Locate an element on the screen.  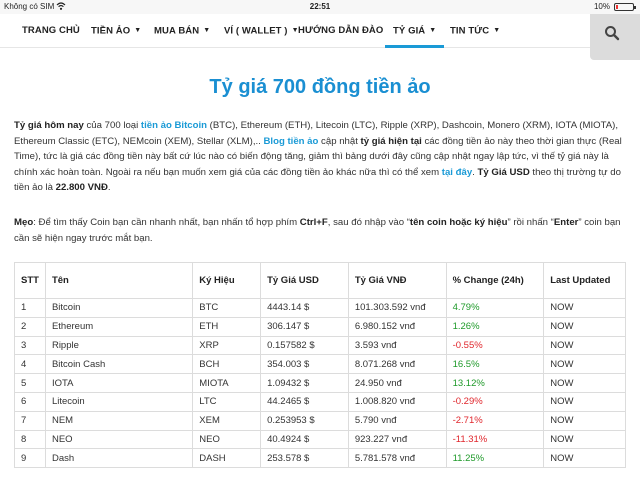
column-header-updated: Last Updated is located at coordinates (584, 280).